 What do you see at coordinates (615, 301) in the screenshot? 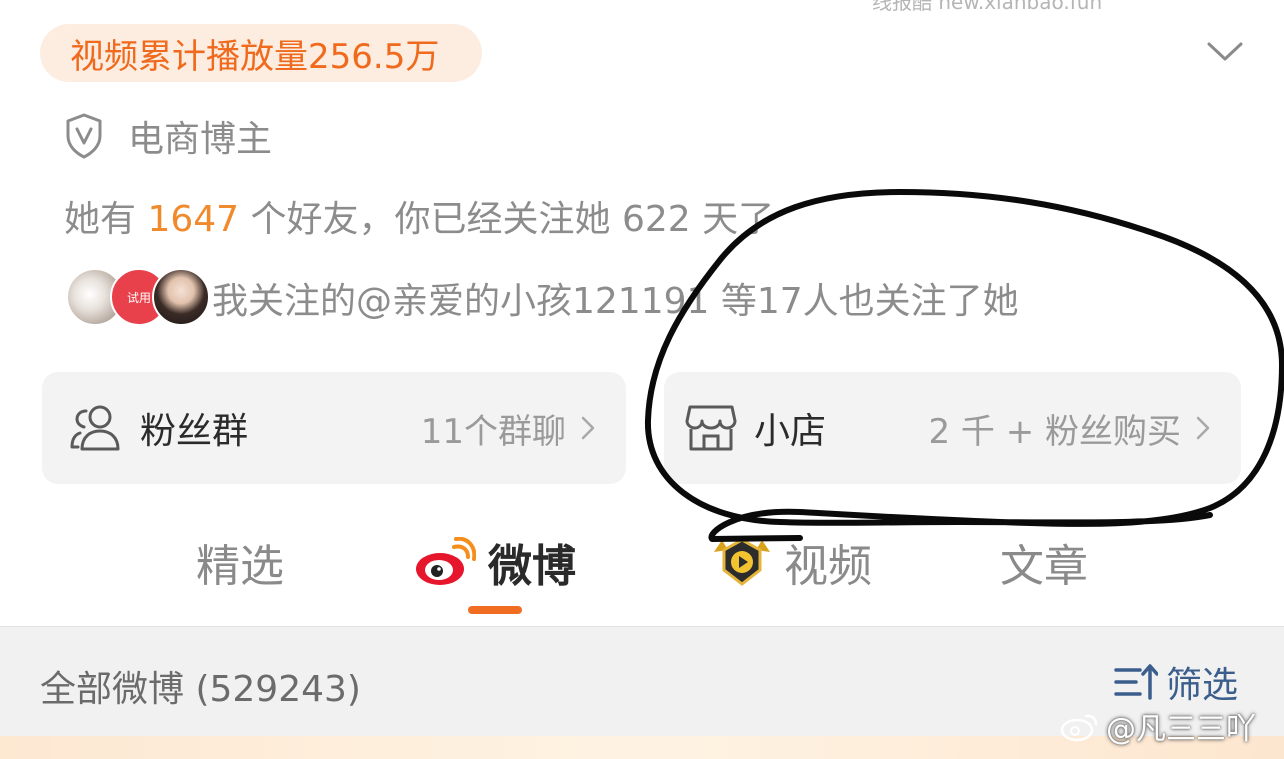
I see `mutual-follows-text: 我关注的@亲爱的小孩121191 等17人也关注了她` at bounding box center [615, 301].